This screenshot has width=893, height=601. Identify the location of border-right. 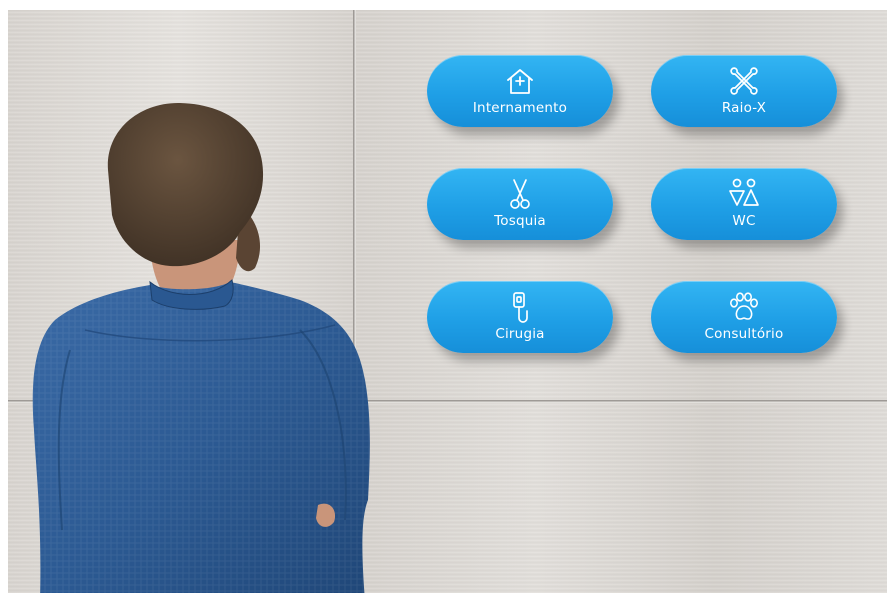
(890, 300).